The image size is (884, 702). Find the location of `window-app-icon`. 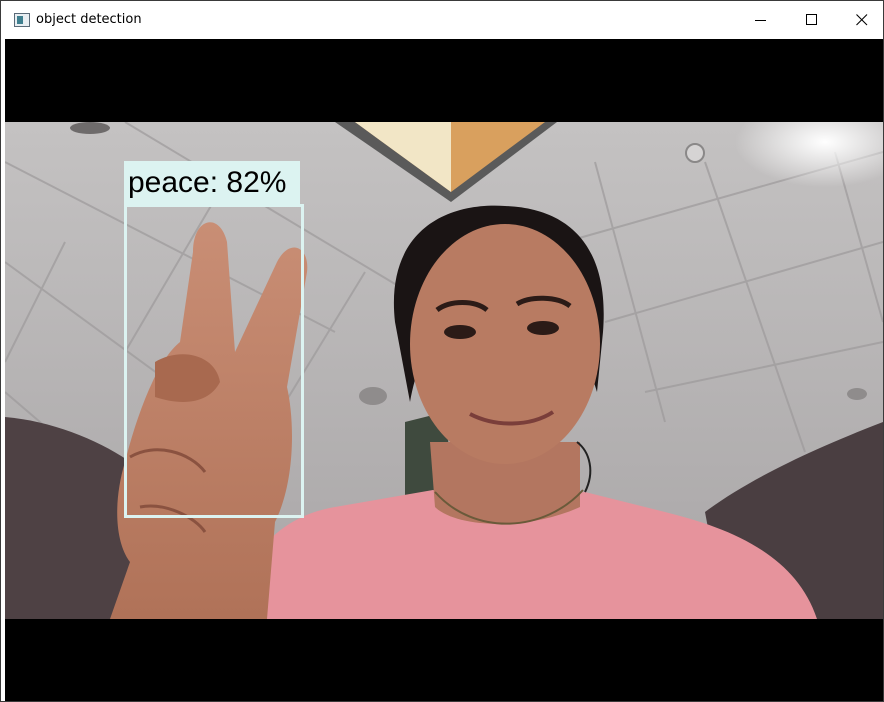

window-app-icon is located at coordinates (22, 20).